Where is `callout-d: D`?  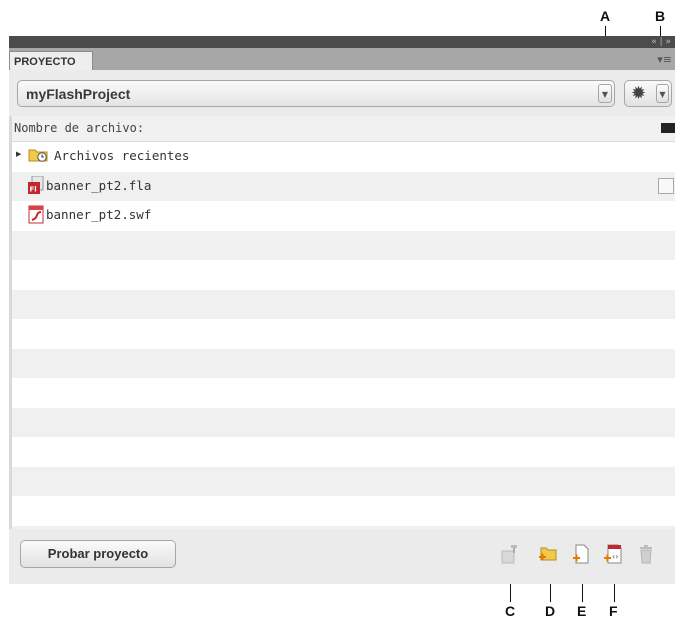 callout-d: D is located at coordinates (550, 611).